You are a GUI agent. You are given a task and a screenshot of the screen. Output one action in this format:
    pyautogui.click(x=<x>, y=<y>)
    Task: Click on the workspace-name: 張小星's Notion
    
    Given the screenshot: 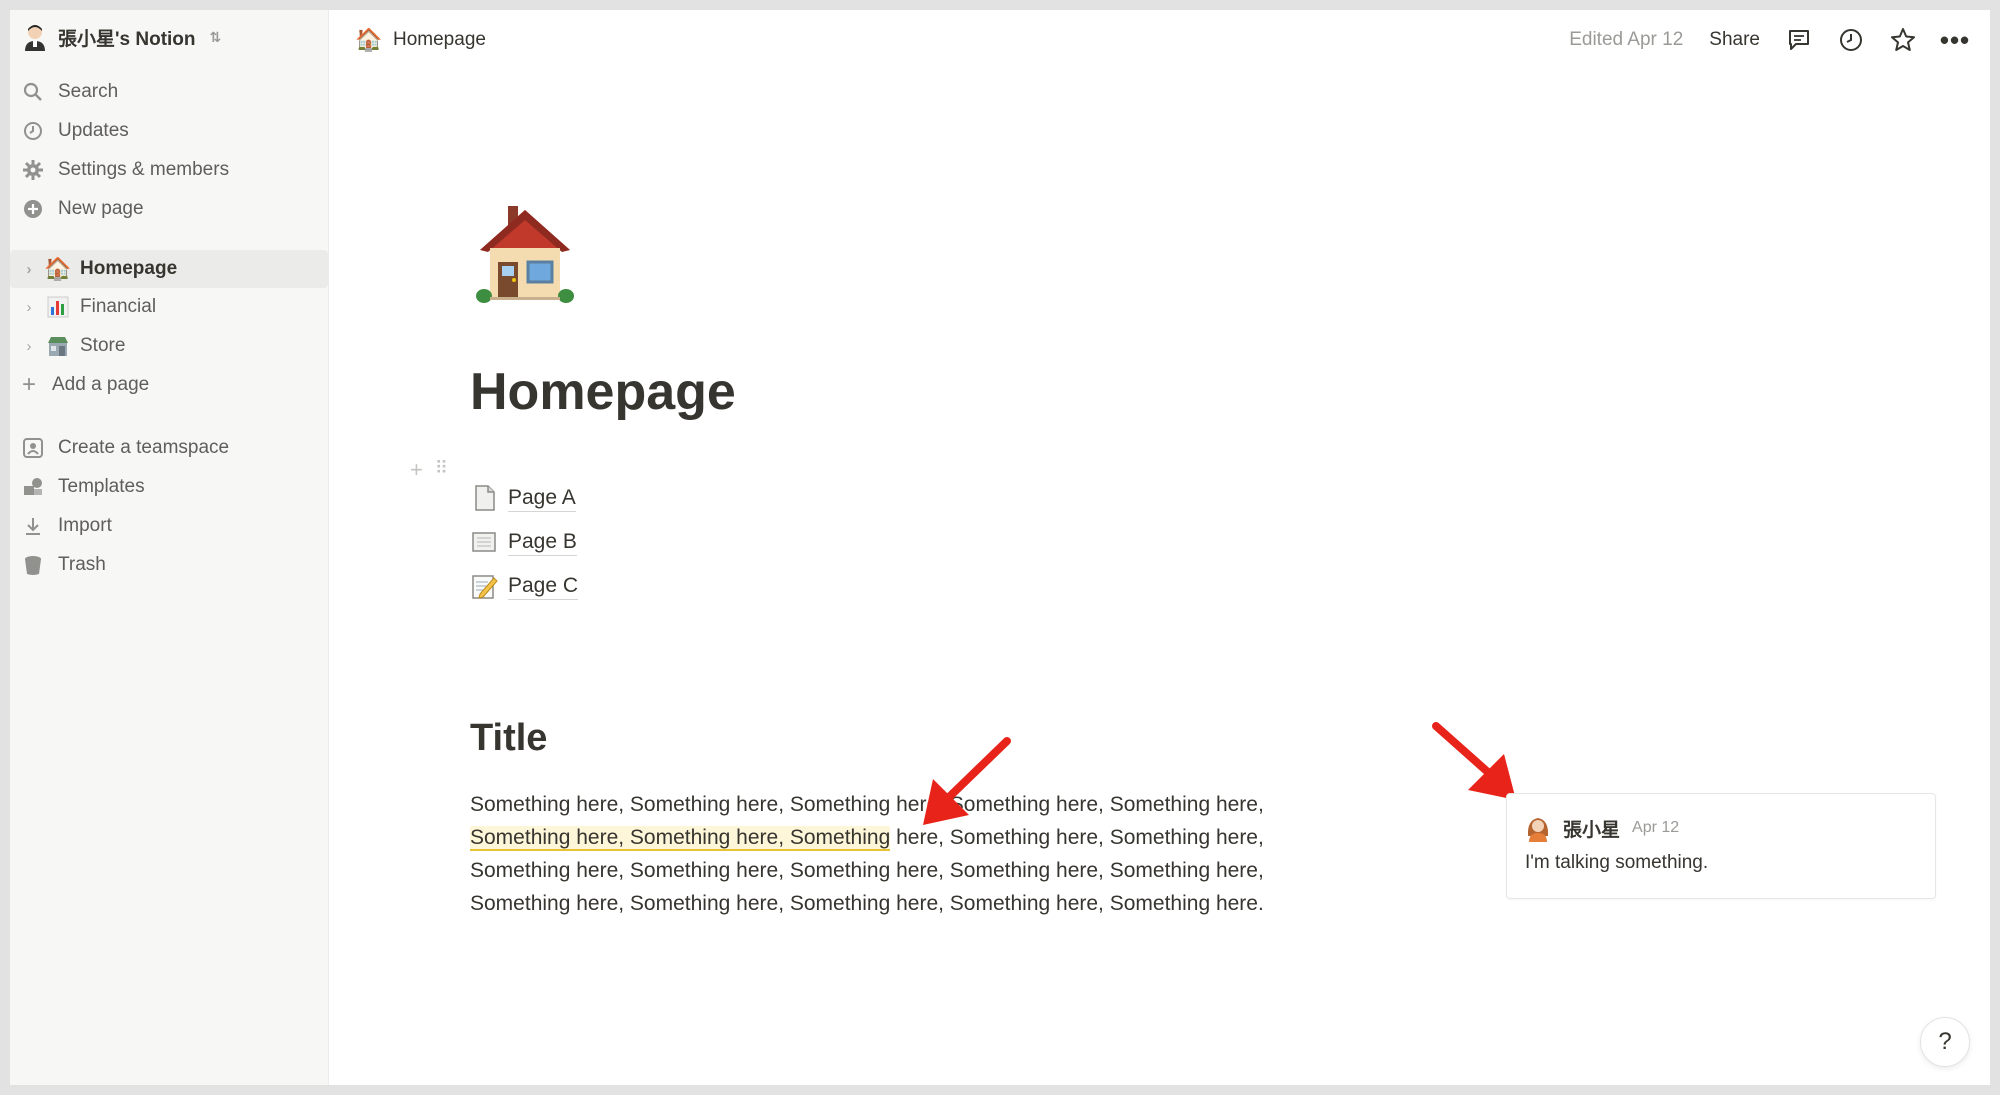 What is the action you would take?
    pyautogui.click(x=127, y=39)
    